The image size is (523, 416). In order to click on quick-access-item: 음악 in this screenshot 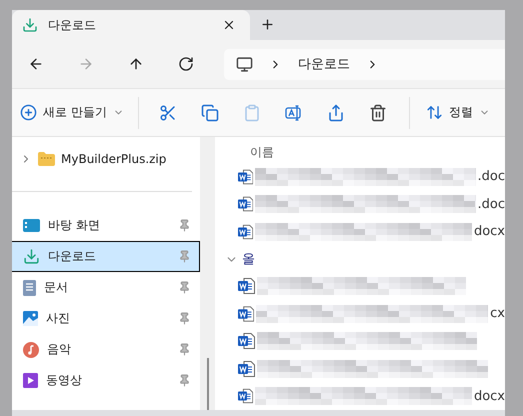, I will do `click(106, 349)`.